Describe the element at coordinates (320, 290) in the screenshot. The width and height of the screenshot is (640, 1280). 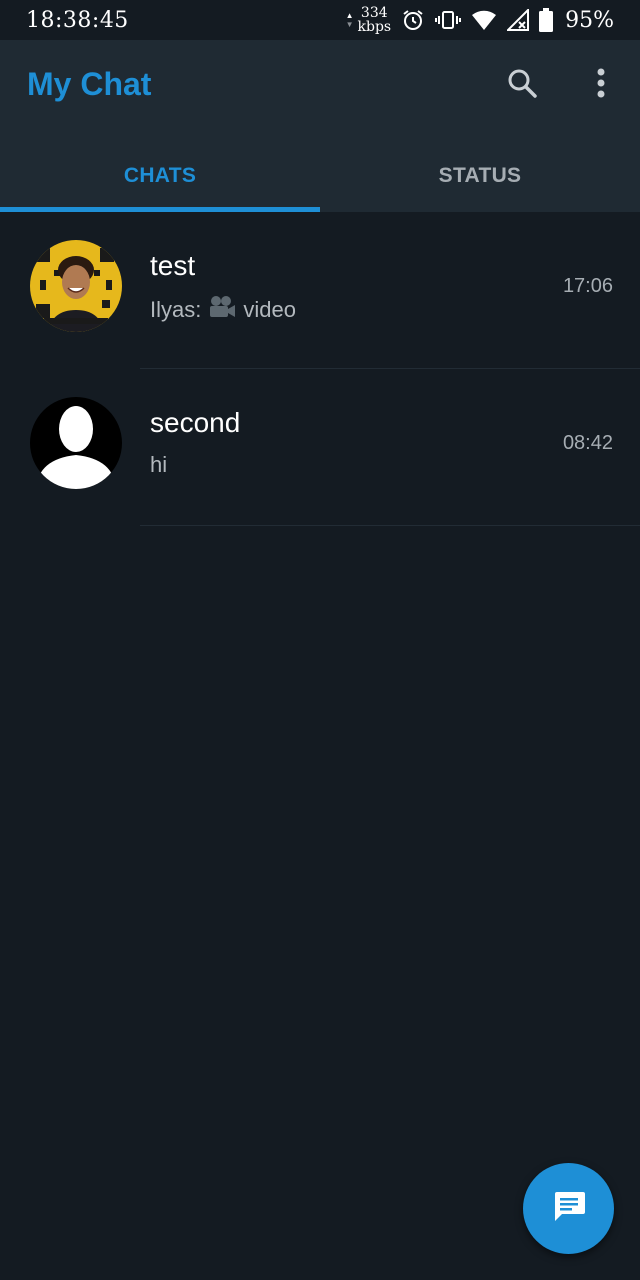
I see `chat-item-test: test Ilyas: video 17:06` at that location.